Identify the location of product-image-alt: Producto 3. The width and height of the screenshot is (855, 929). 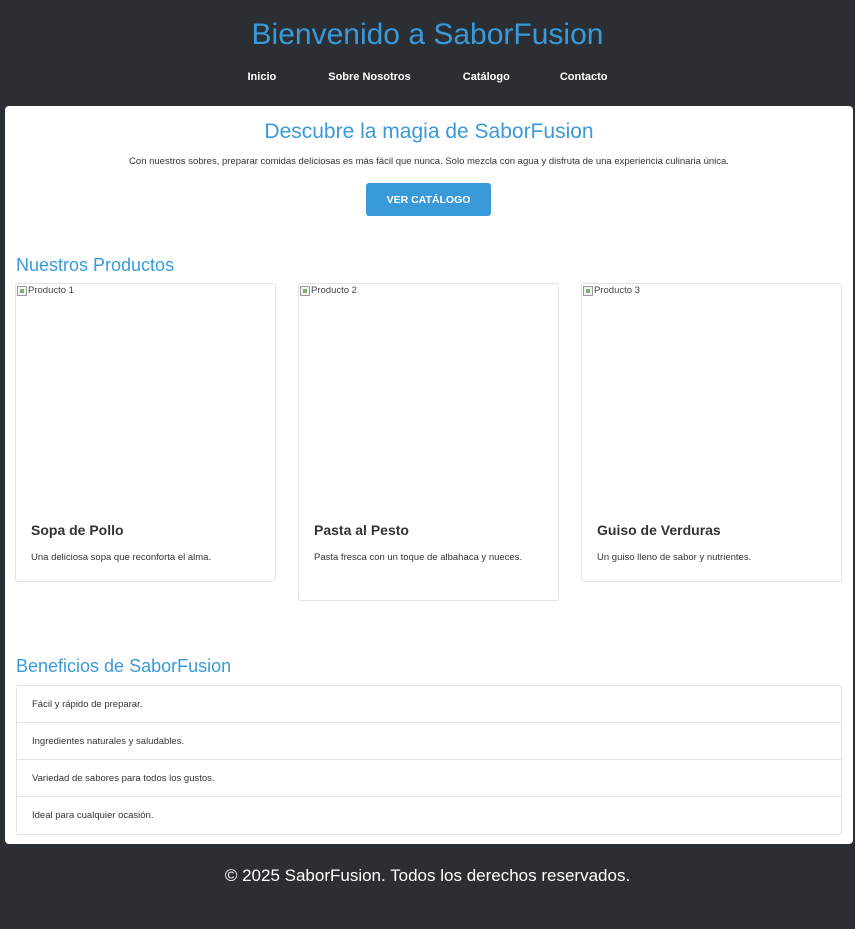
(617, 290).